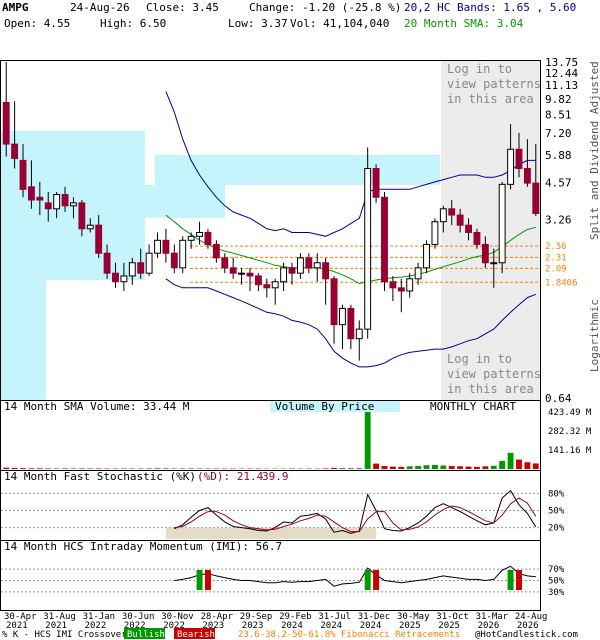  Describe the element at coordinates (15, 7) in the screenshot. I see `header-symbol: AMPG` at that location.